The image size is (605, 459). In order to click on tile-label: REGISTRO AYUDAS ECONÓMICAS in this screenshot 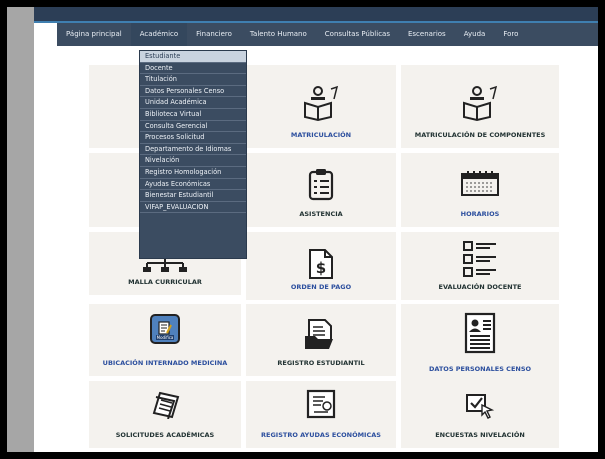, I will do `click(321, 435)`.